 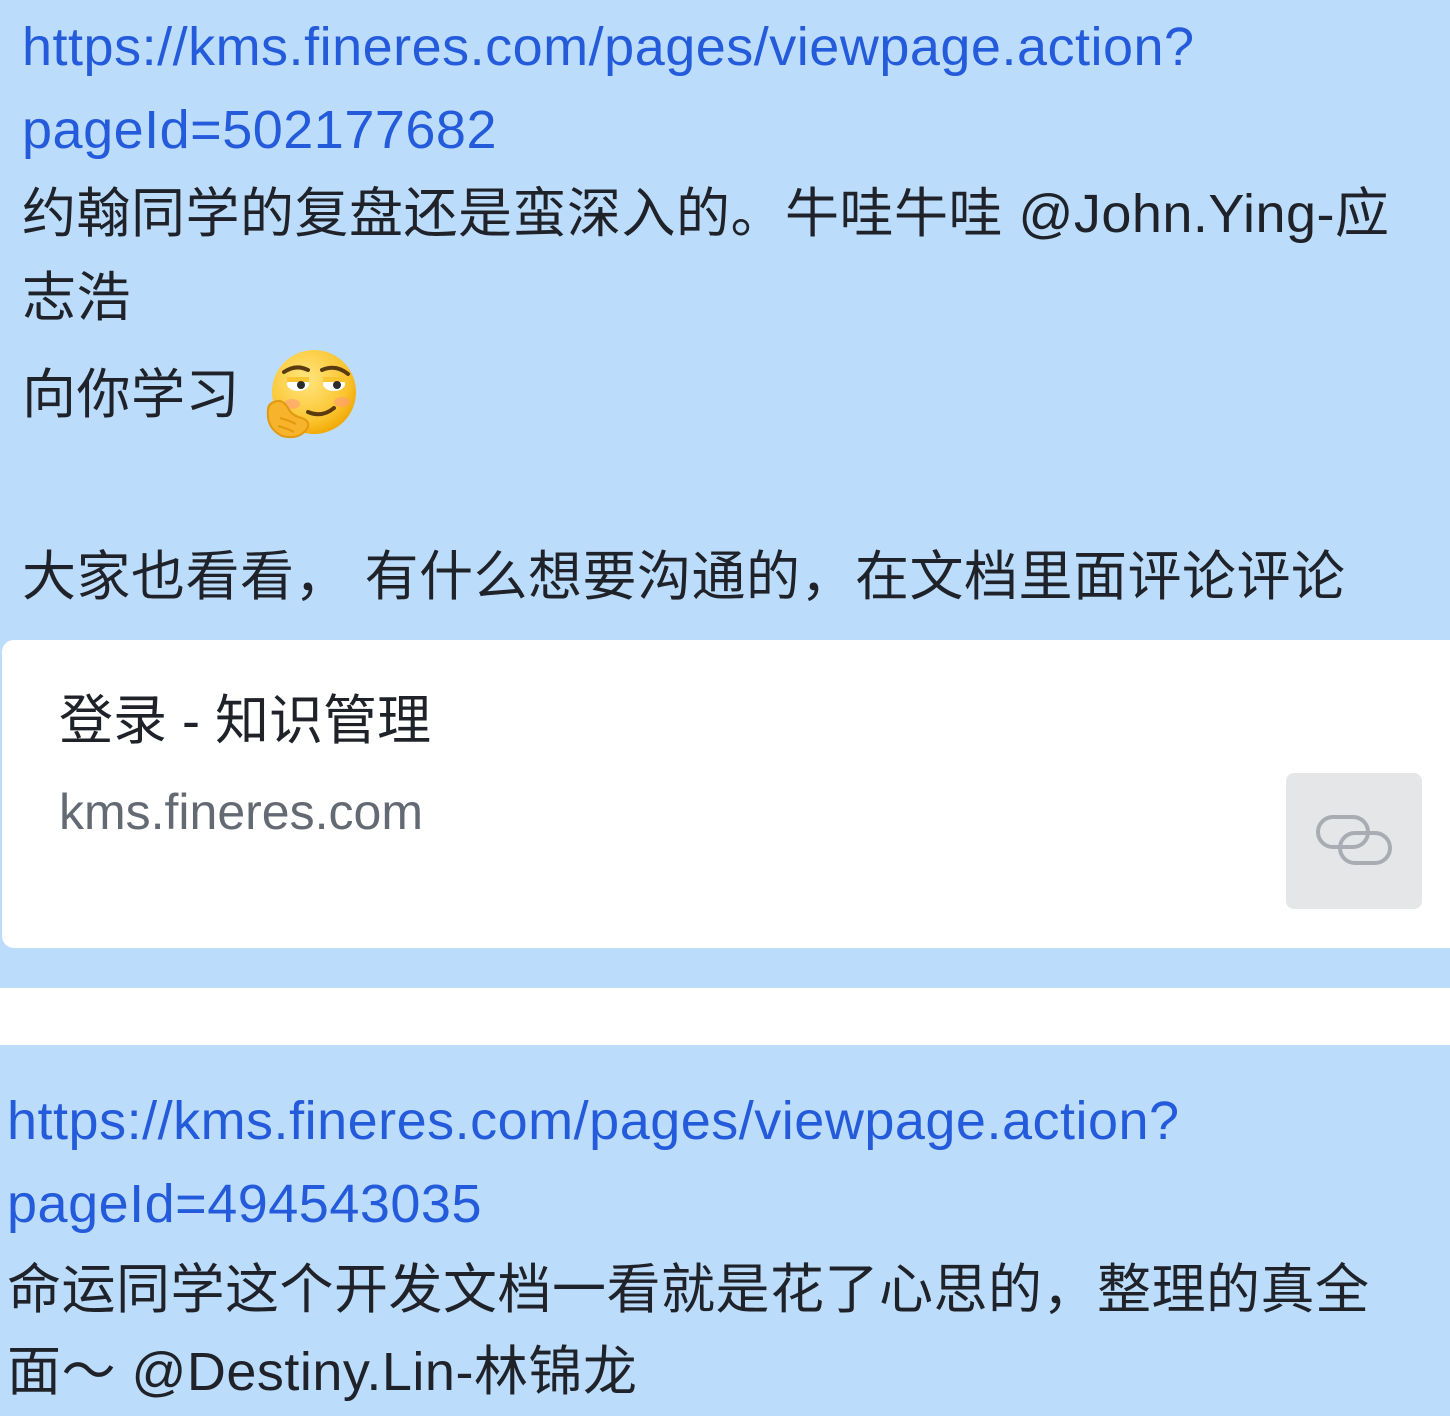 I want to click on message-text: 命运同学这个开发文档一看就是花了心思的，整理的真全, so click(x=688, y=1290).